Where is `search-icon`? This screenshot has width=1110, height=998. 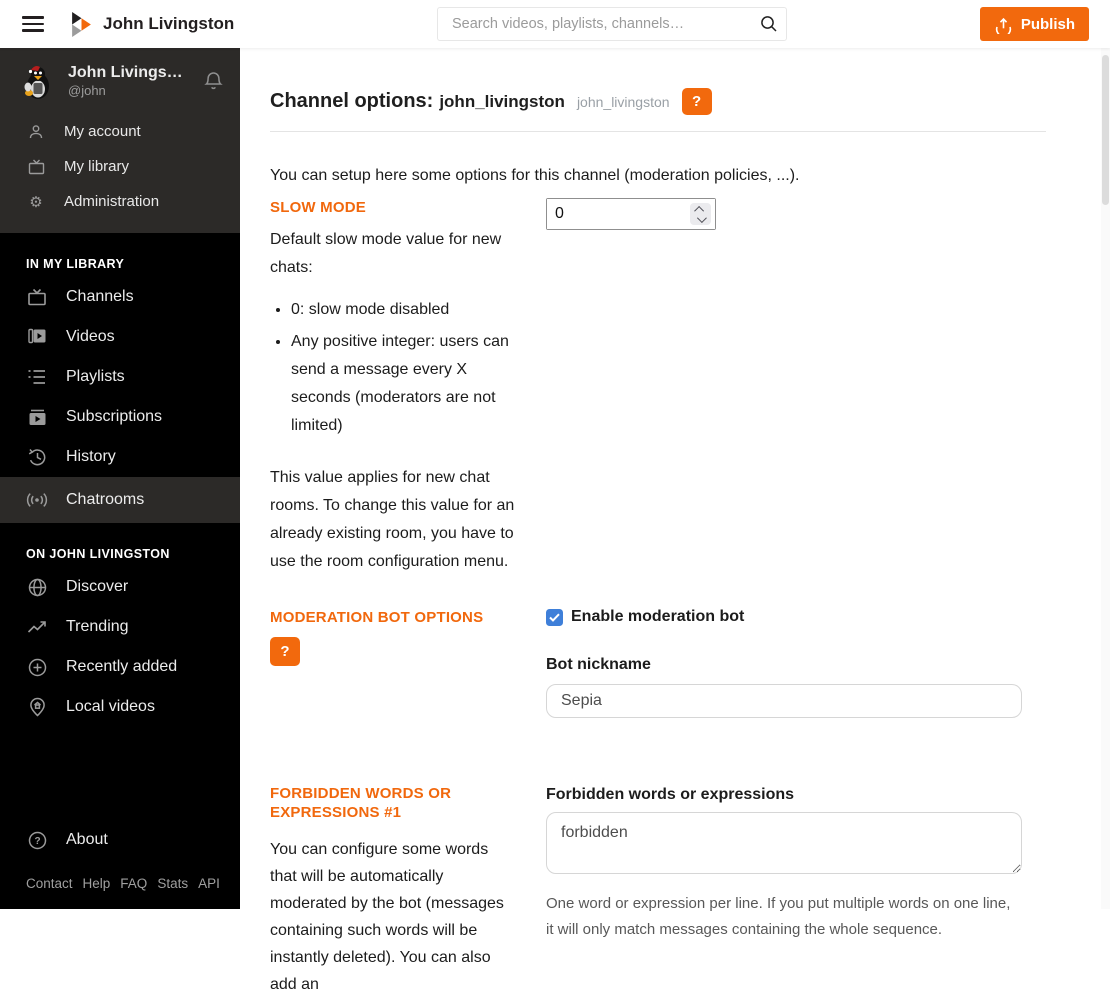
search-icon is located at coordinates (769, 24).